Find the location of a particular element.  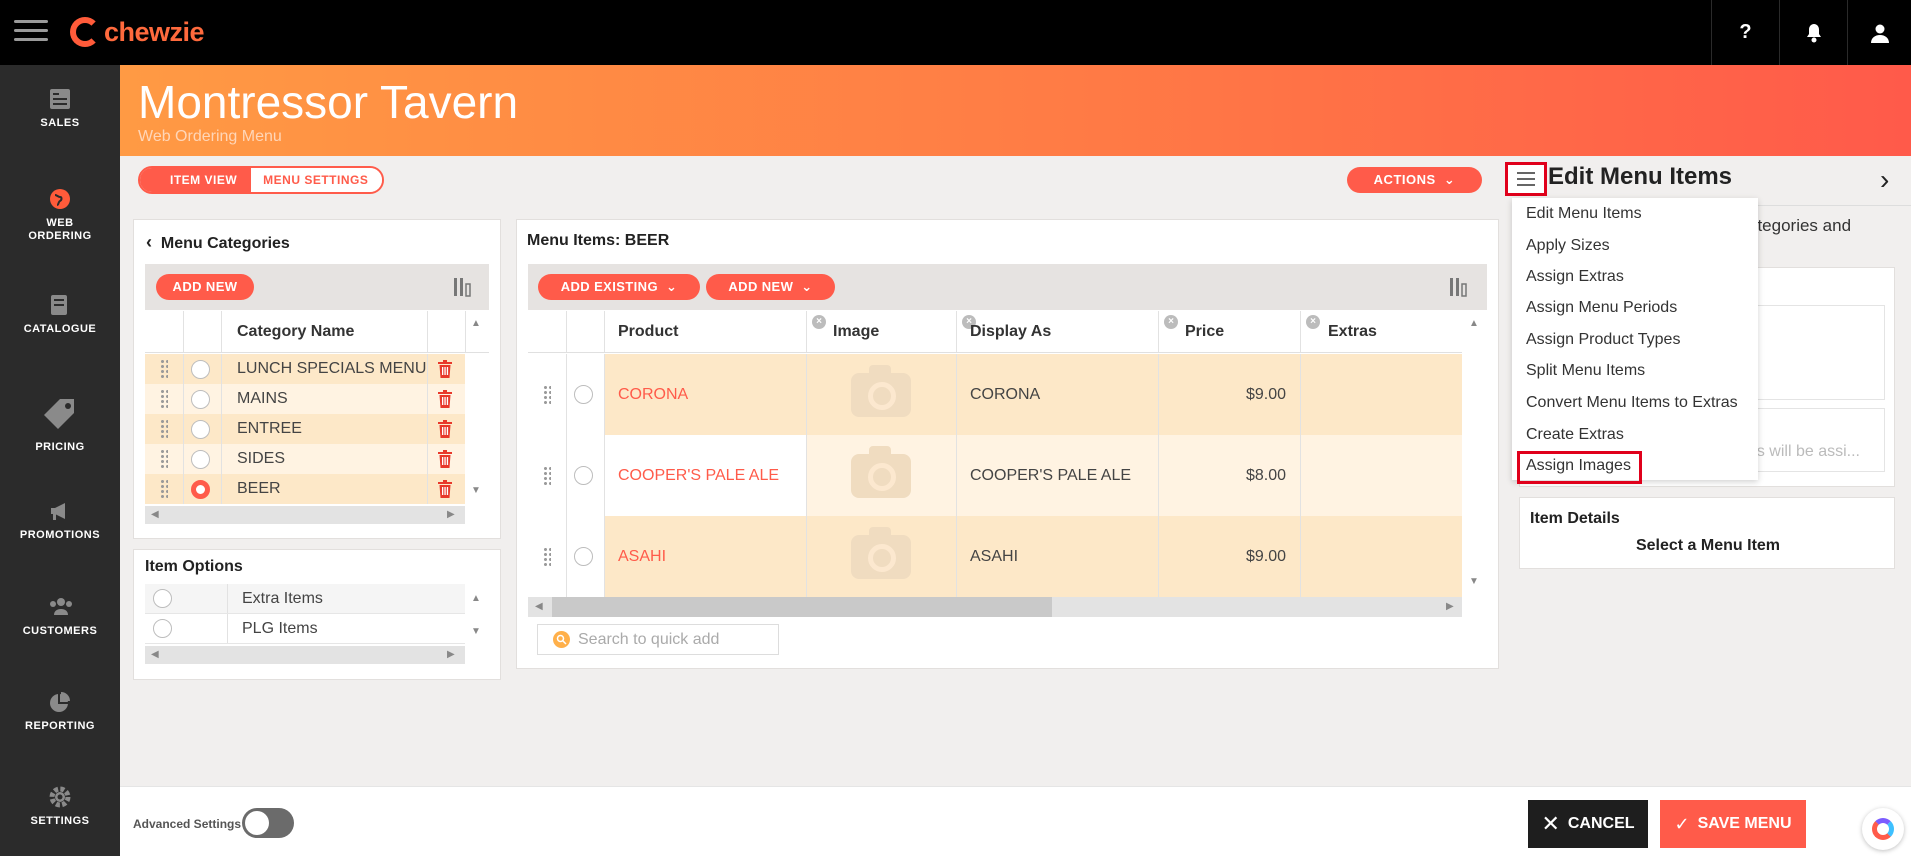

chewzie-logo: chewzie is located at coordinates (137, 32).